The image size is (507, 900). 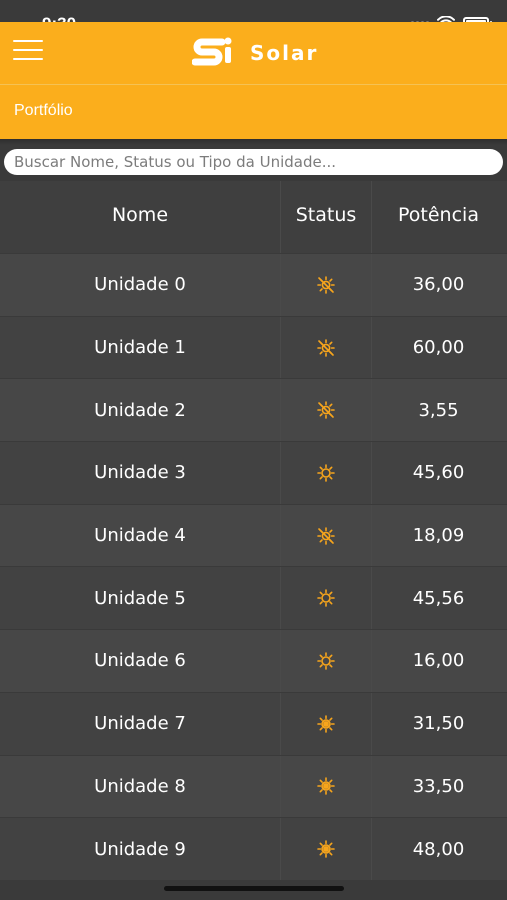 What do you see at coordinates (253, 84) in the screenshot?
I see `header-divider` at bounding box center [253, 84].